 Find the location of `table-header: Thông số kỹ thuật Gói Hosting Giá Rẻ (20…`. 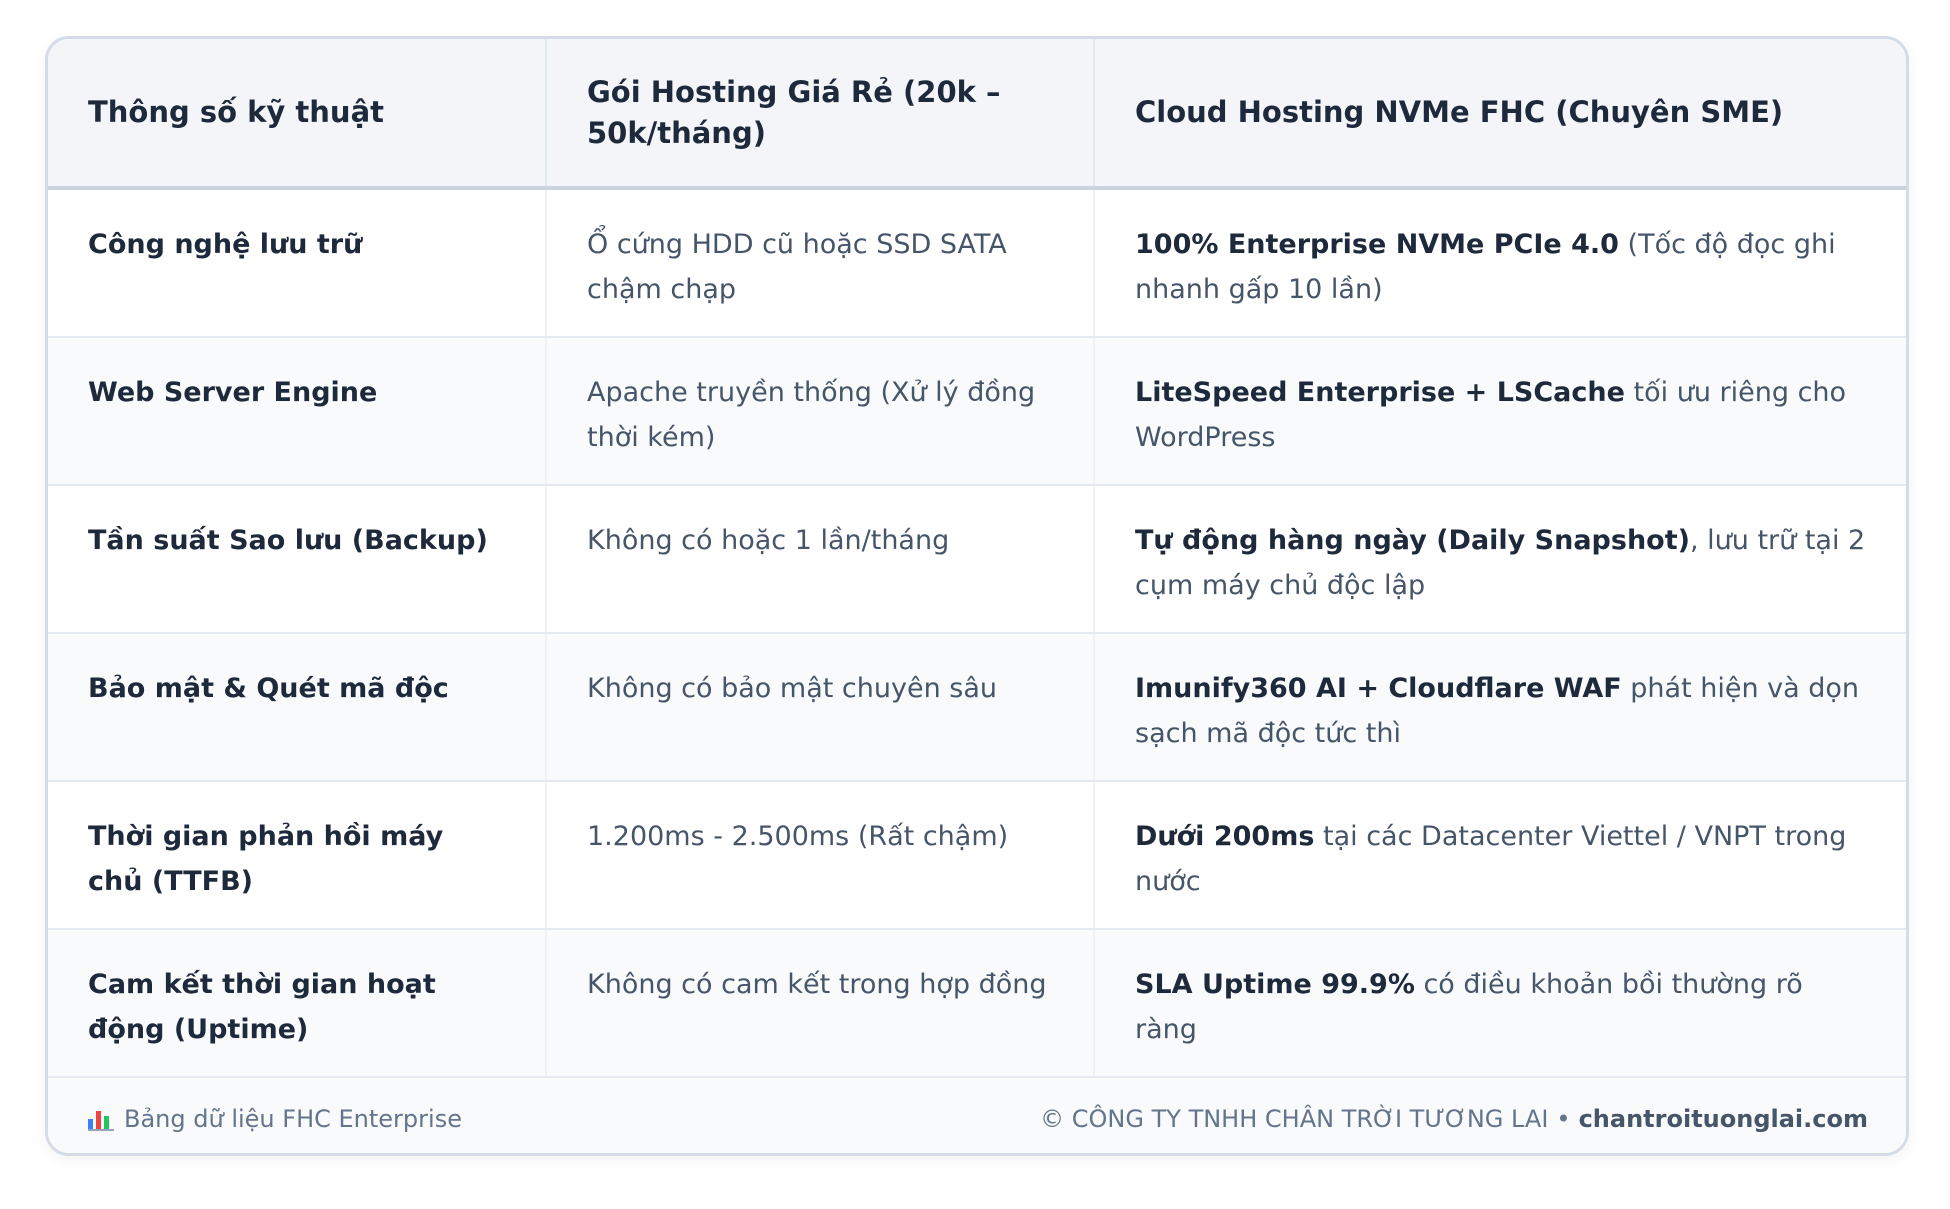

table-header: Thông số kỹ thuật Gói Hosting Giá Rẻ (20… is located at coordinates (977, 114).